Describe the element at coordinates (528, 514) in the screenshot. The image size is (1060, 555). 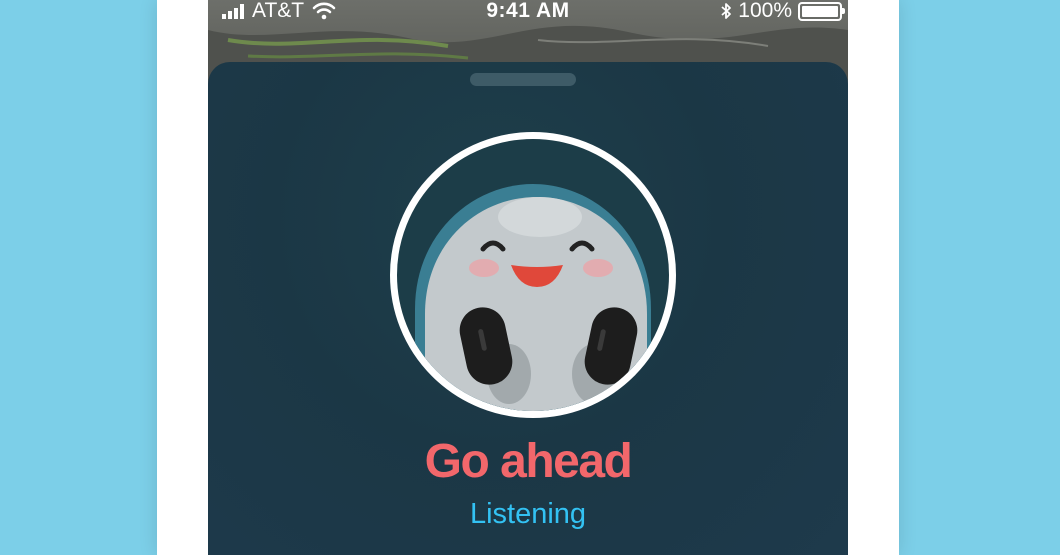
I see `listening-status: Listening` at that location.